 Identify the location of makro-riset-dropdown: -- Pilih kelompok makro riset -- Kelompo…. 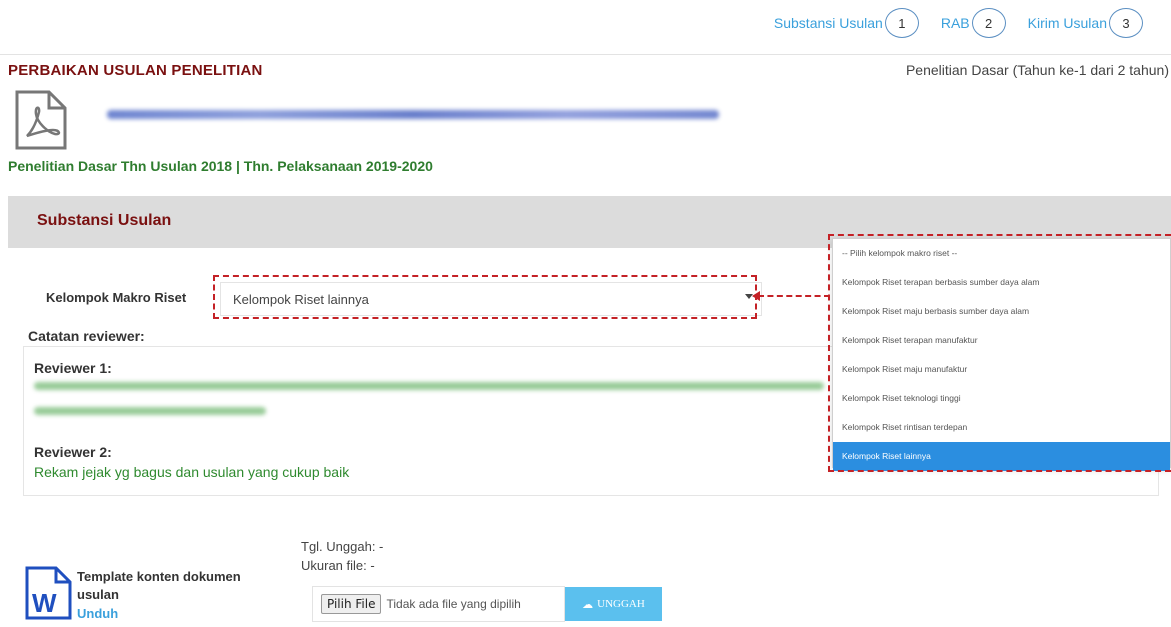
(1001, 354).